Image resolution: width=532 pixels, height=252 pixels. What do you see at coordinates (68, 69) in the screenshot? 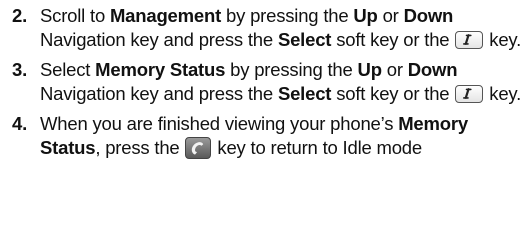
I see `step-text: Select` at bounding box center [68, 69].